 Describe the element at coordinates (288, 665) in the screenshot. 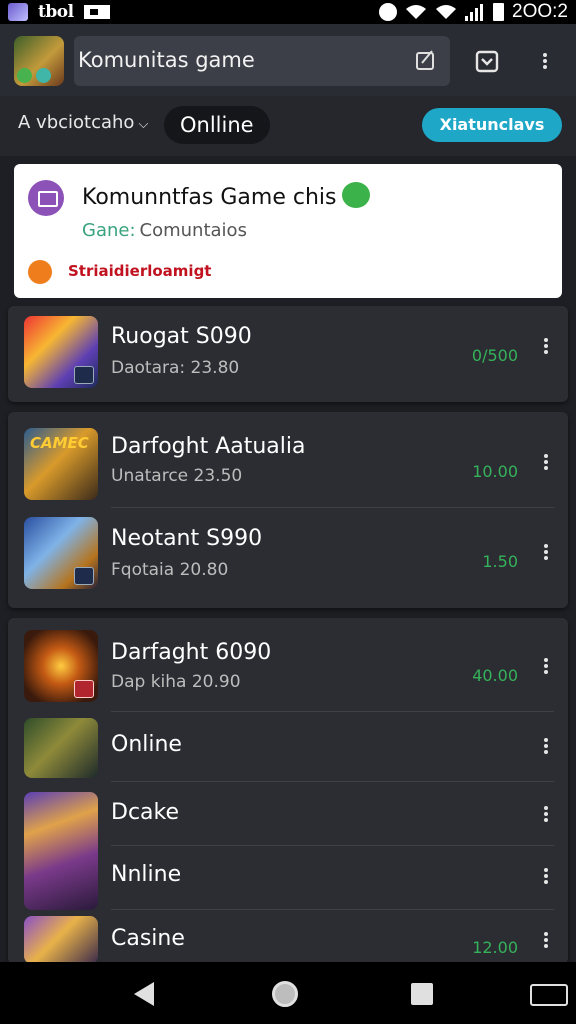

I see `game-row: Darfaght 6090 Dap kiha 20.90 40.00` at that location.